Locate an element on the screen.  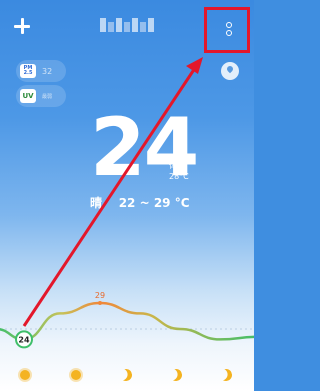
hourly-temperature-chart: 29 24 is located at coordinates (127, 320).